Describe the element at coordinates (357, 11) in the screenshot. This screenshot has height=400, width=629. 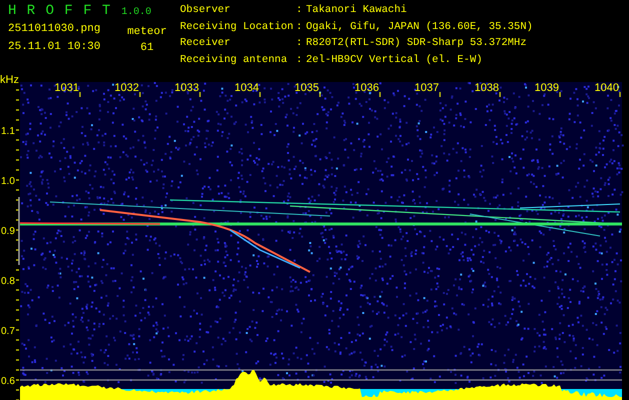
I see `info-value: Takanori Kawachi` at that location.